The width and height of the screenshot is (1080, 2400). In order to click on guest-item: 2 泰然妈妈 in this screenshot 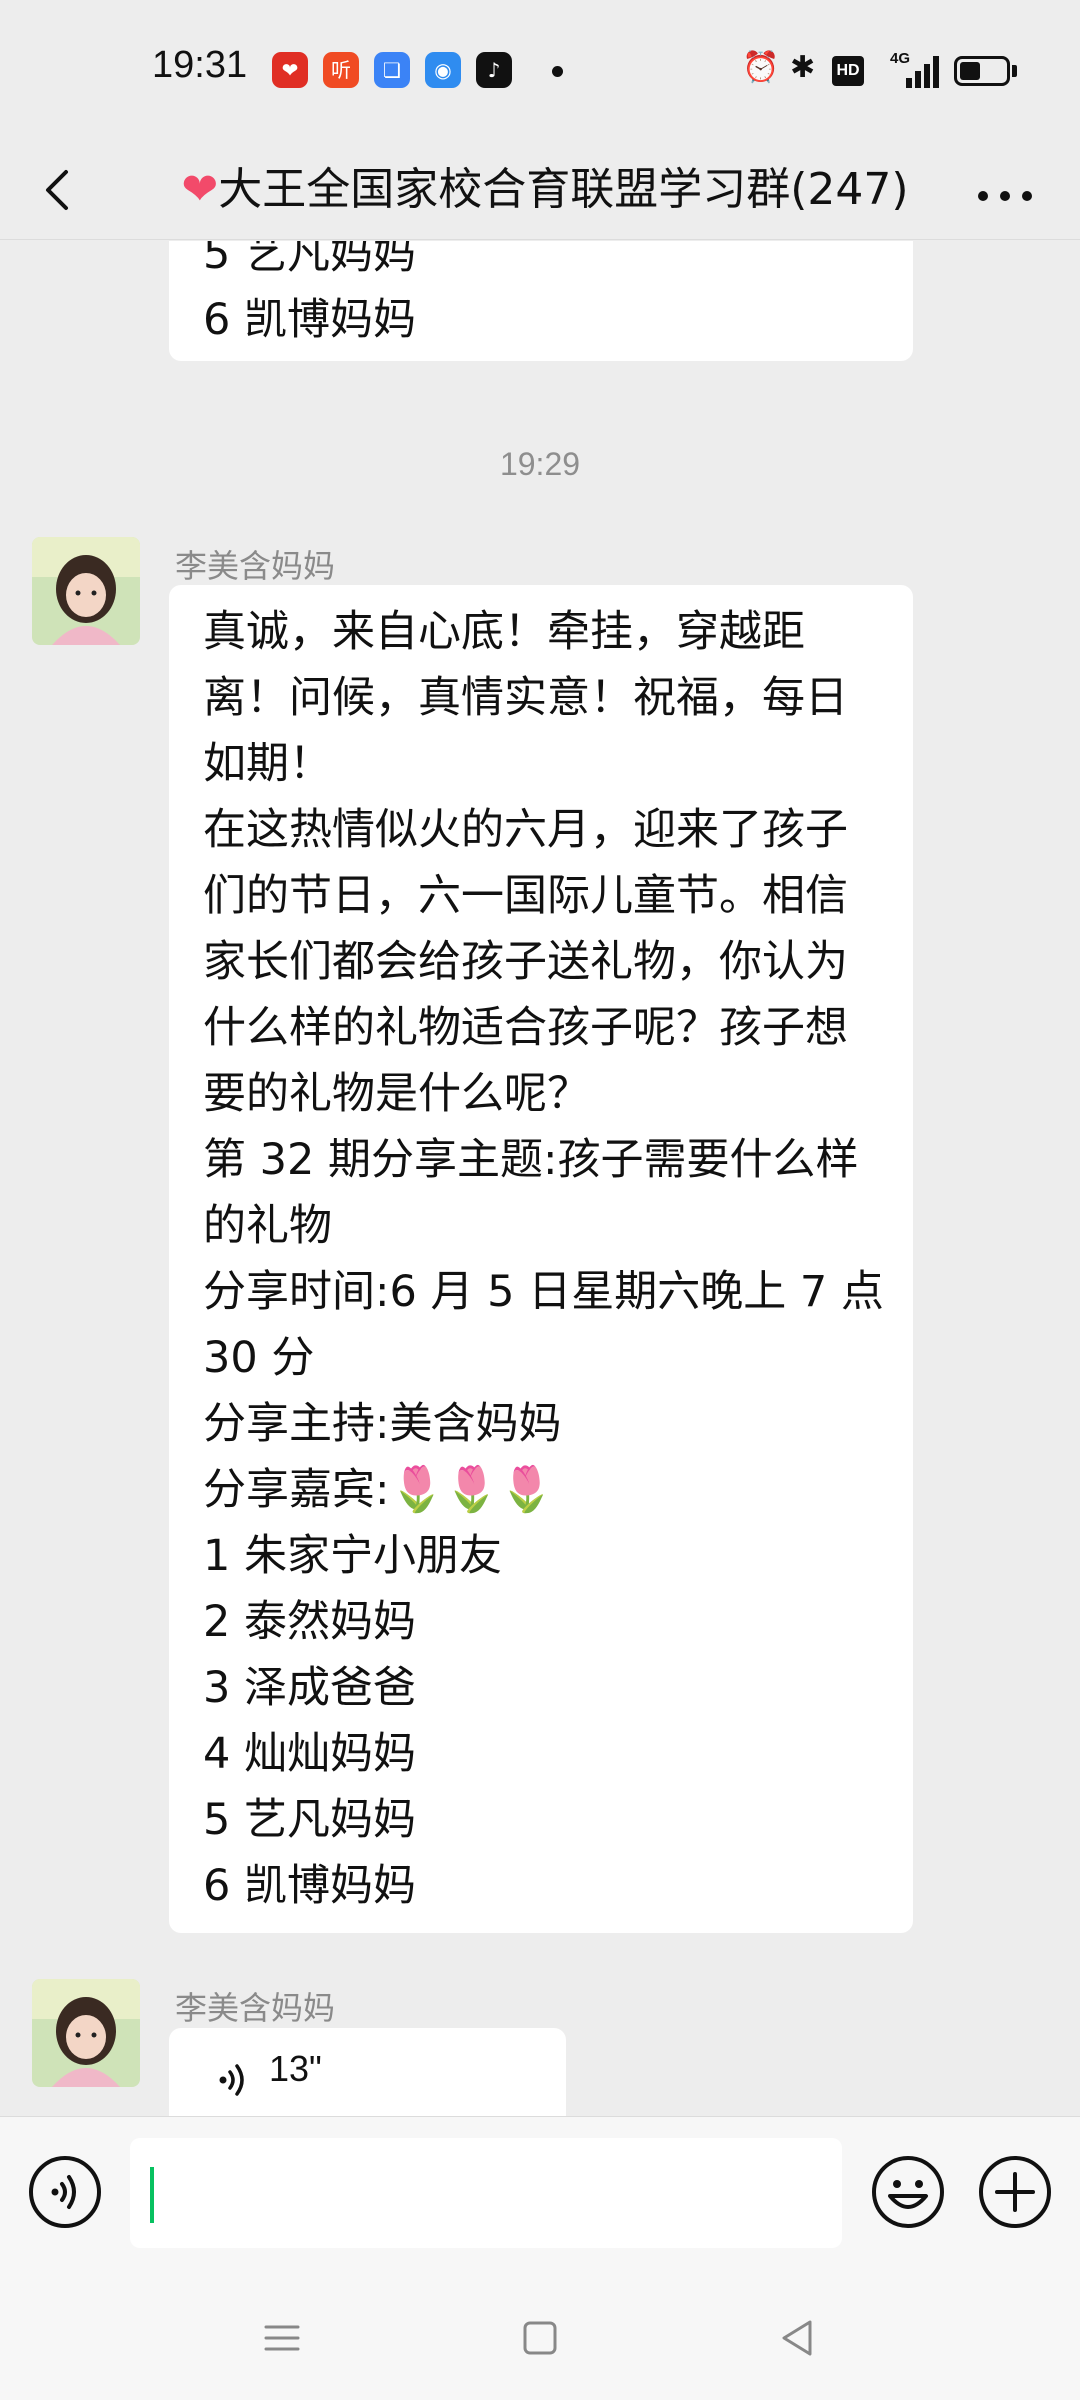, I will do `click(310, 1622)`.